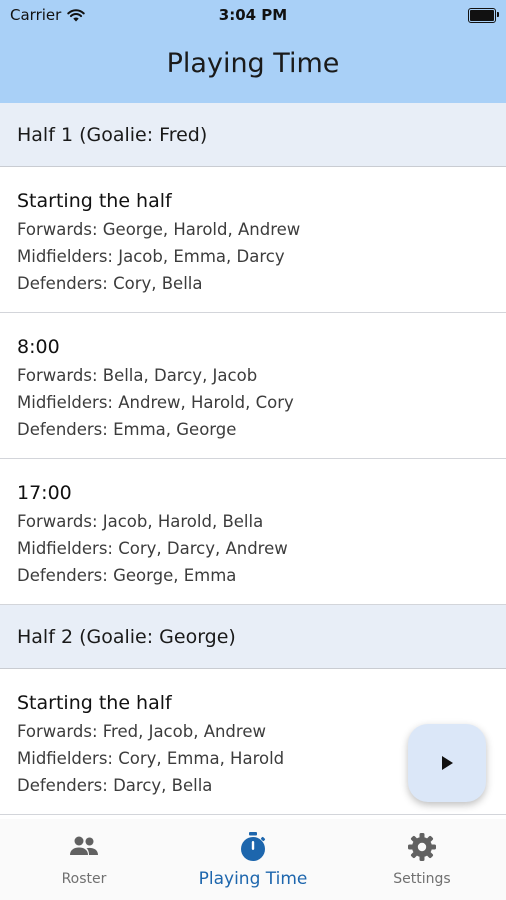  I want to click on entry-defenders: Defenders: Emma, George, so click(127, 429).